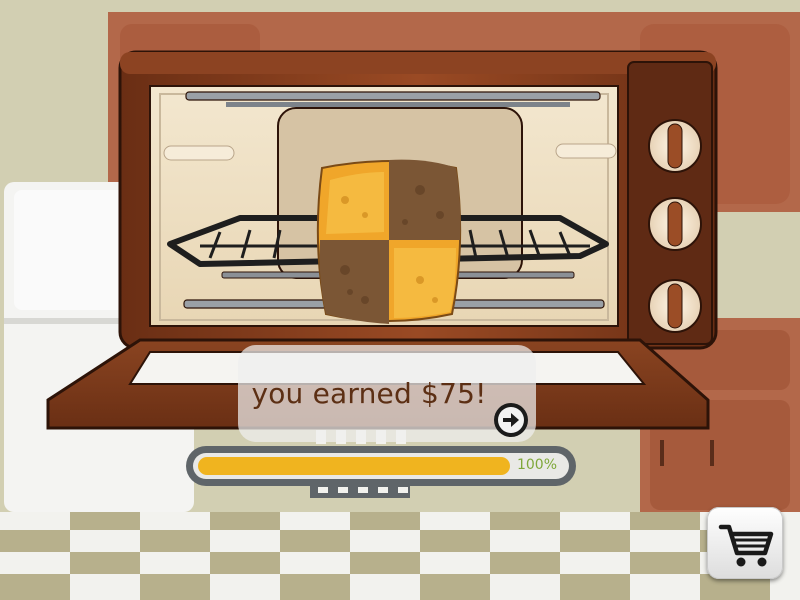  I want to click on oven-knob-middle, so click(675, 224).